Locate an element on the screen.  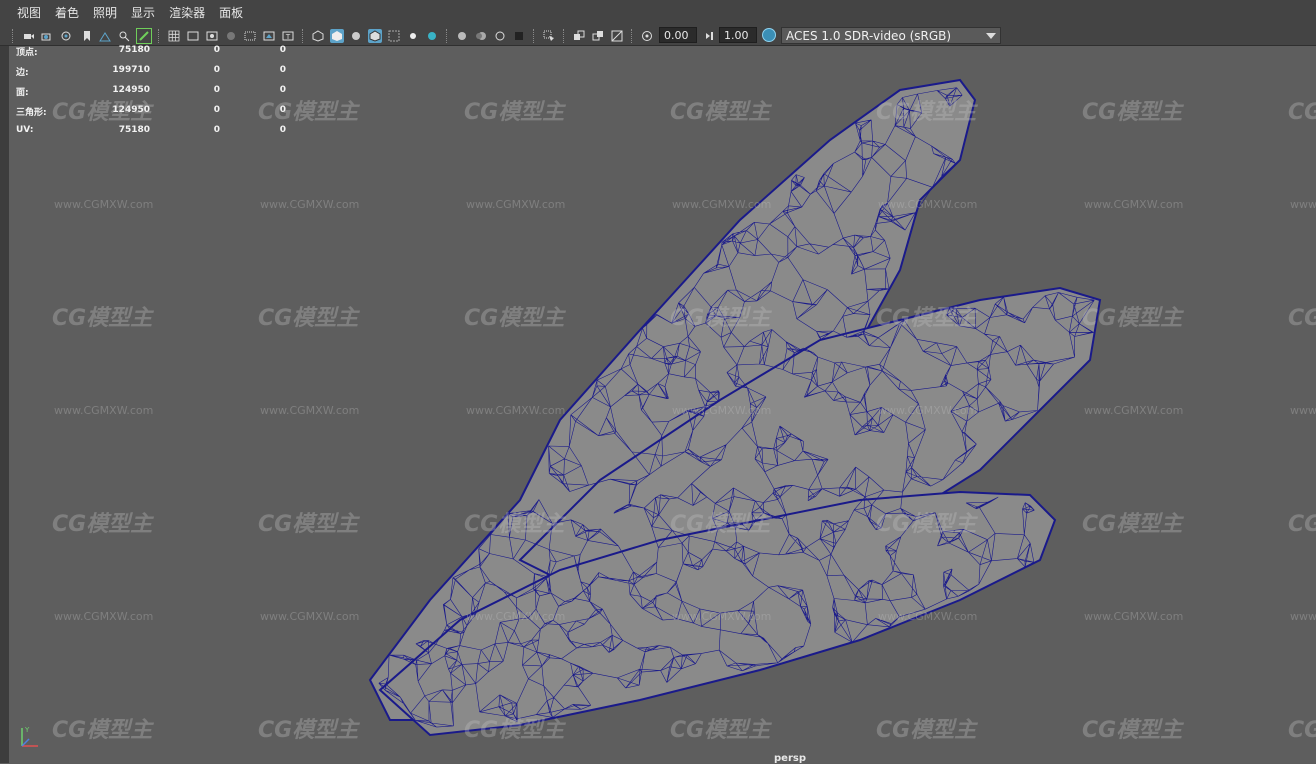
exposure-icon is located at coordinates (647, 36).